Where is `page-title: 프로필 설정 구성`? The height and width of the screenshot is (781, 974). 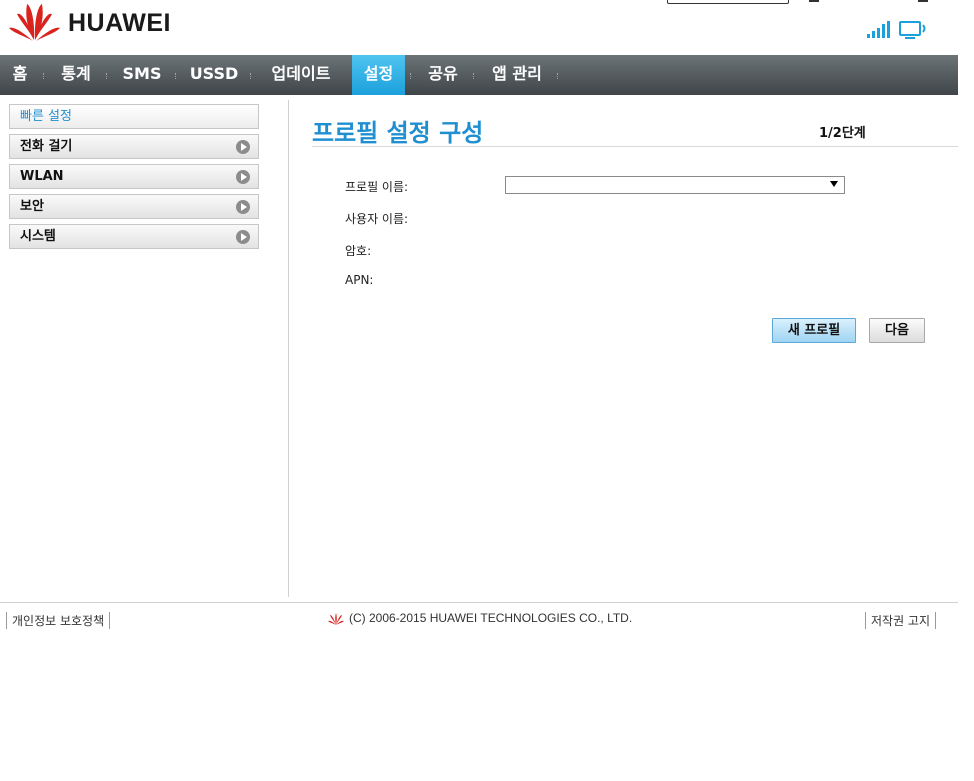
page-title: 프로필 설정 구성 is located at coordinates (398, 133).